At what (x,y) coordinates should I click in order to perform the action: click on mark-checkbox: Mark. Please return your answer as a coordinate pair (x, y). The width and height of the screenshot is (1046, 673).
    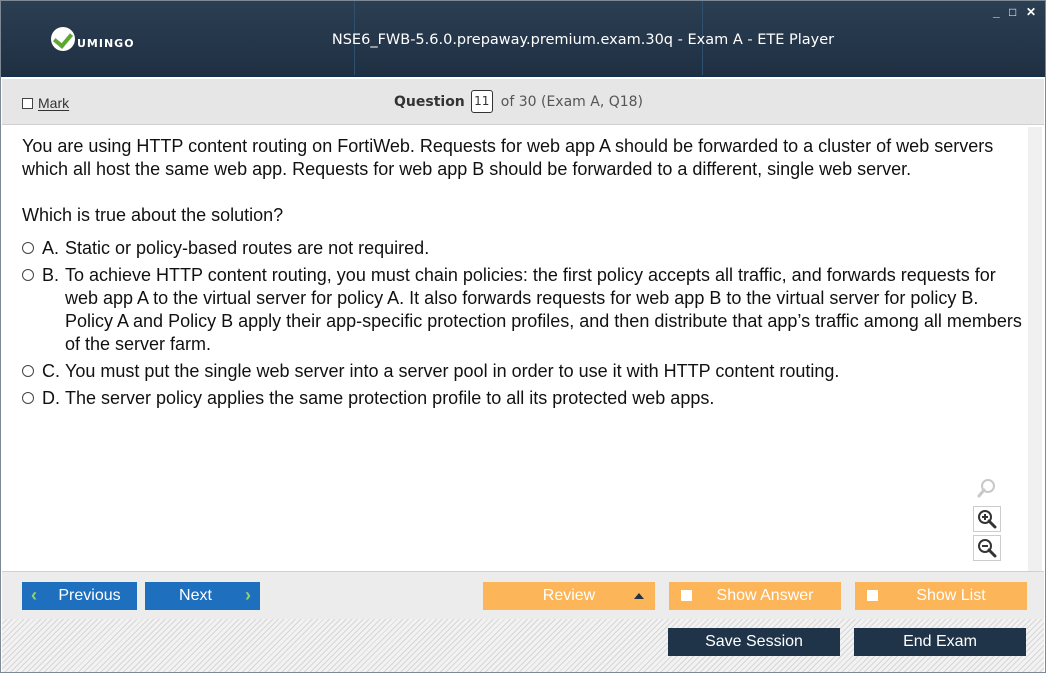
    Looking at the image, I should click on (45, 103).